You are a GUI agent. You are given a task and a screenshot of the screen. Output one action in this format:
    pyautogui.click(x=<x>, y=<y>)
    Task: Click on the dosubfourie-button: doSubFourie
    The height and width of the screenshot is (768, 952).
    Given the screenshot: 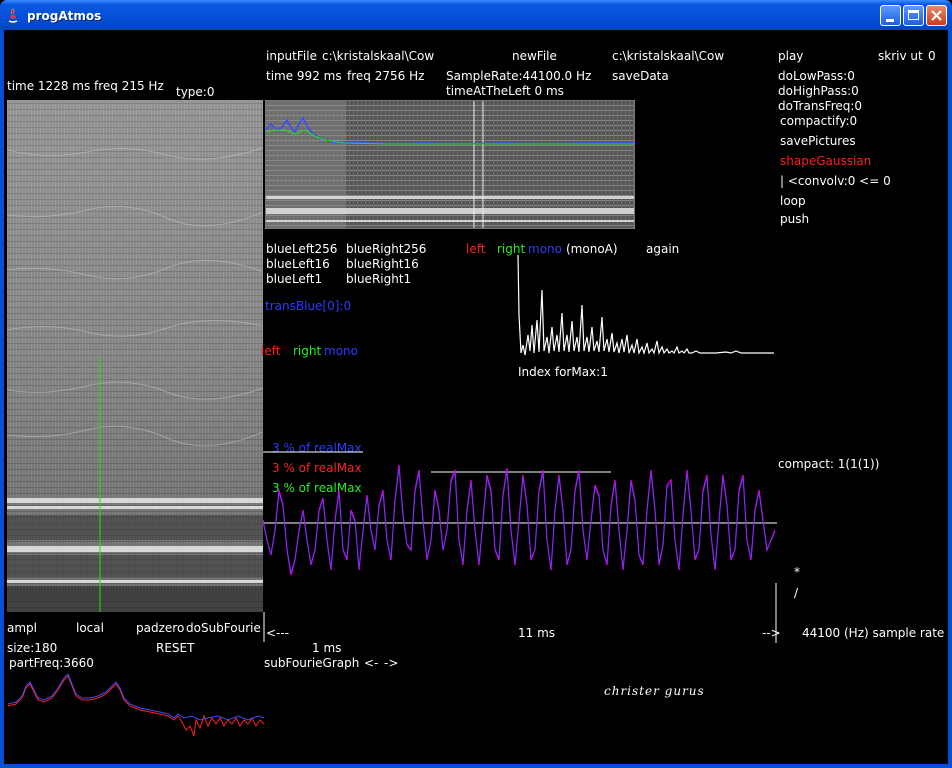 What is the action you would take?
    pyautogui.click(x=223, y=628)
    